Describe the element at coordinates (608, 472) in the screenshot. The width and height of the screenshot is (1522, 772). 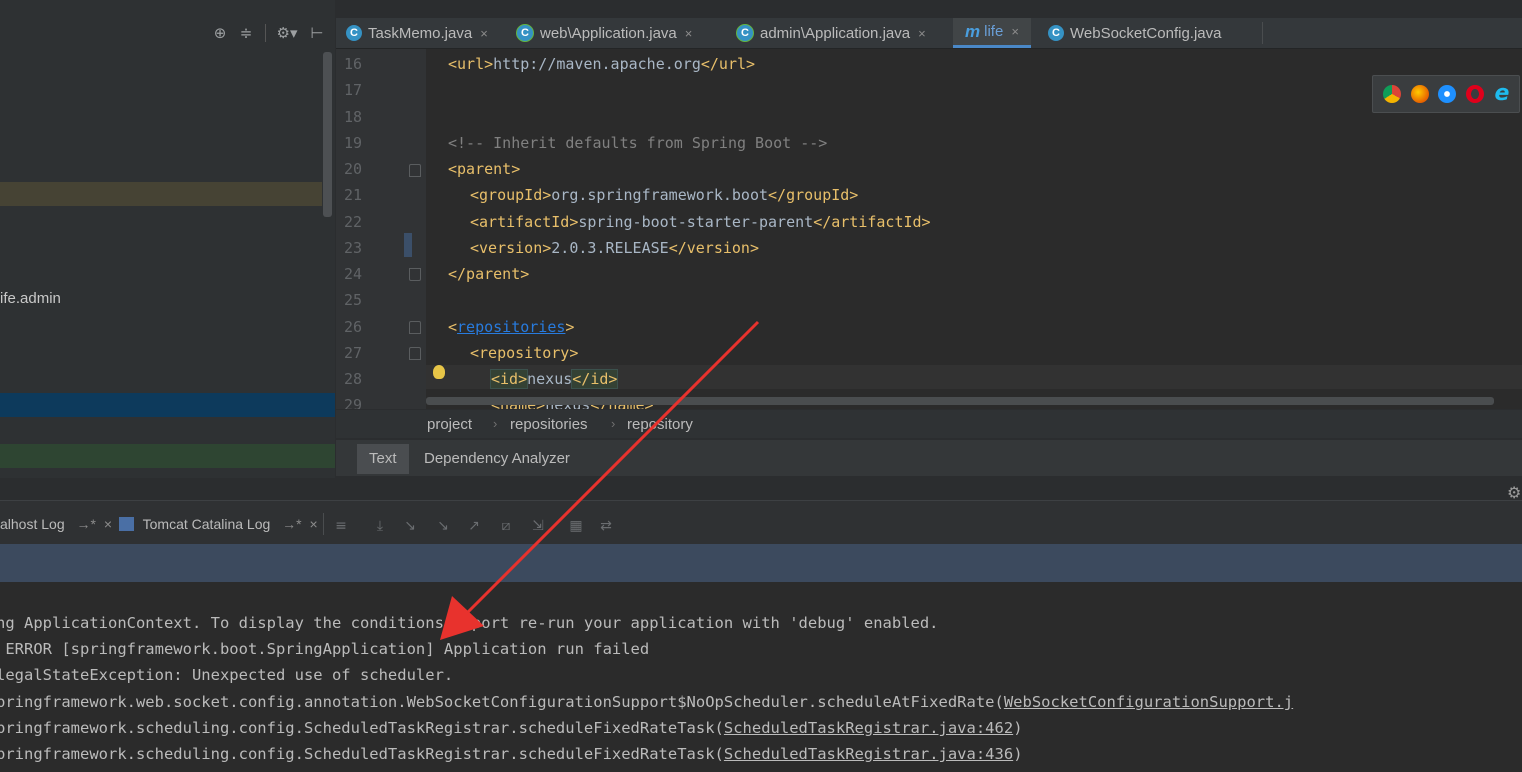
I see `arrow-shaft` at that location.